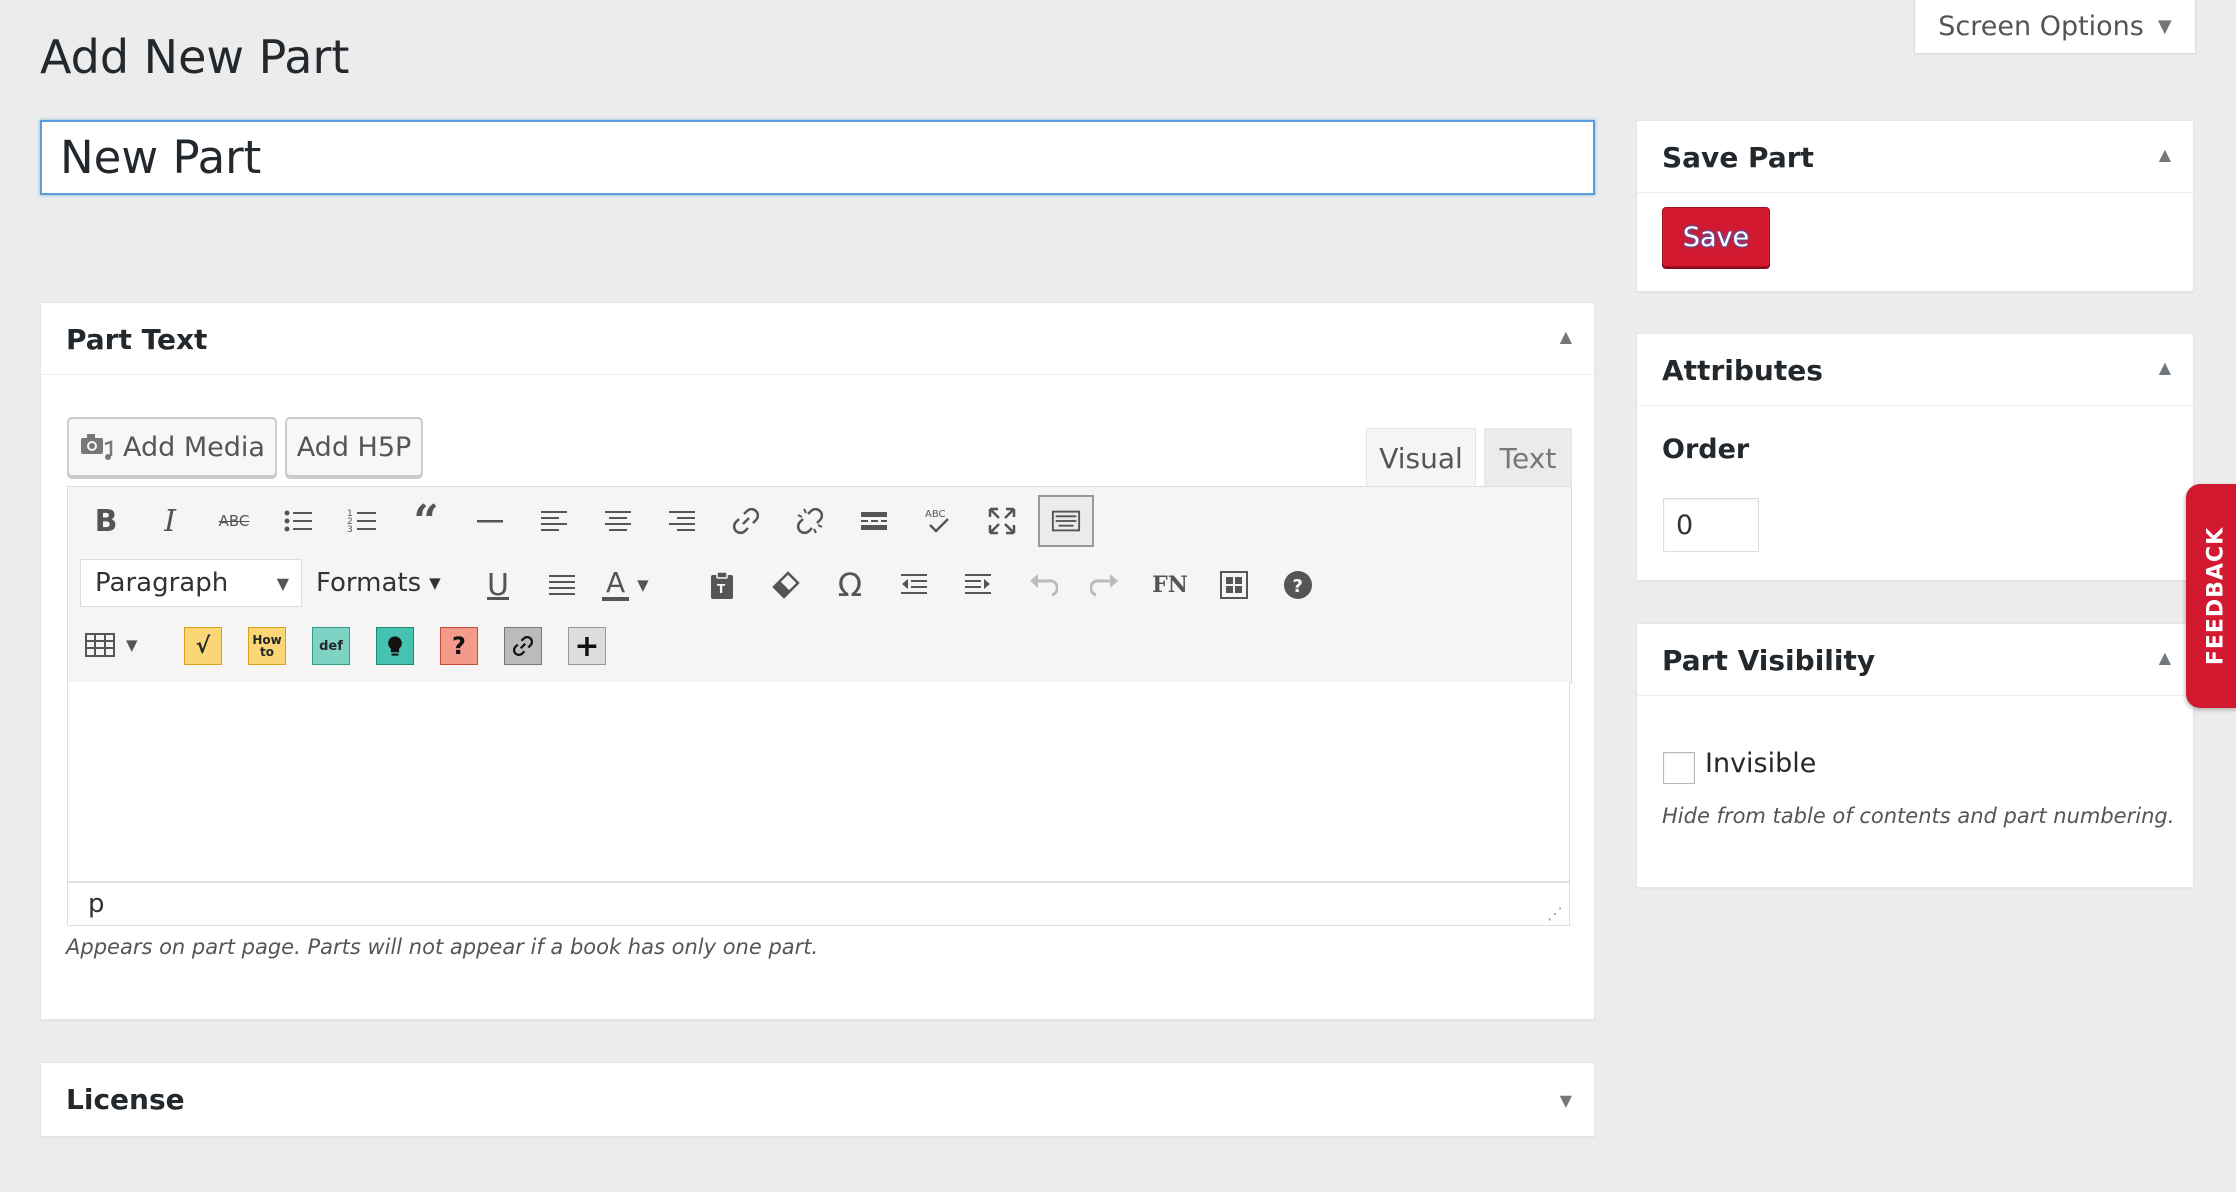 This screenshot has width=2236, height=1192. Describe the element at coordinates (1760, 763) in the screenshot. I see `invisible-label: Invisible` at that location.